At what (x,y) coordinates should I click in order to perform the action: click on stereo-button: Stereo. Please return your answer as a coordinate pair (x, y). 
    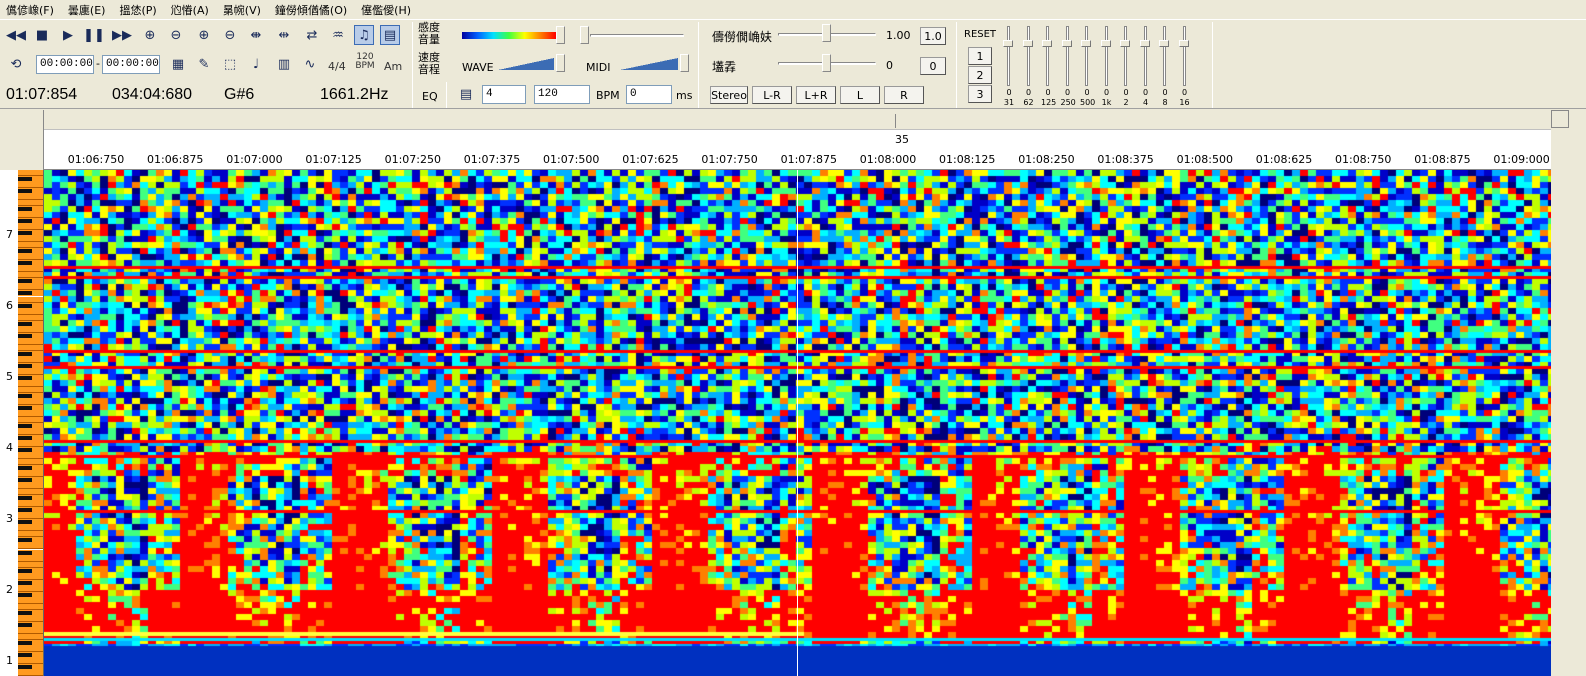
    Looking at the image, I should click on (729, 95).